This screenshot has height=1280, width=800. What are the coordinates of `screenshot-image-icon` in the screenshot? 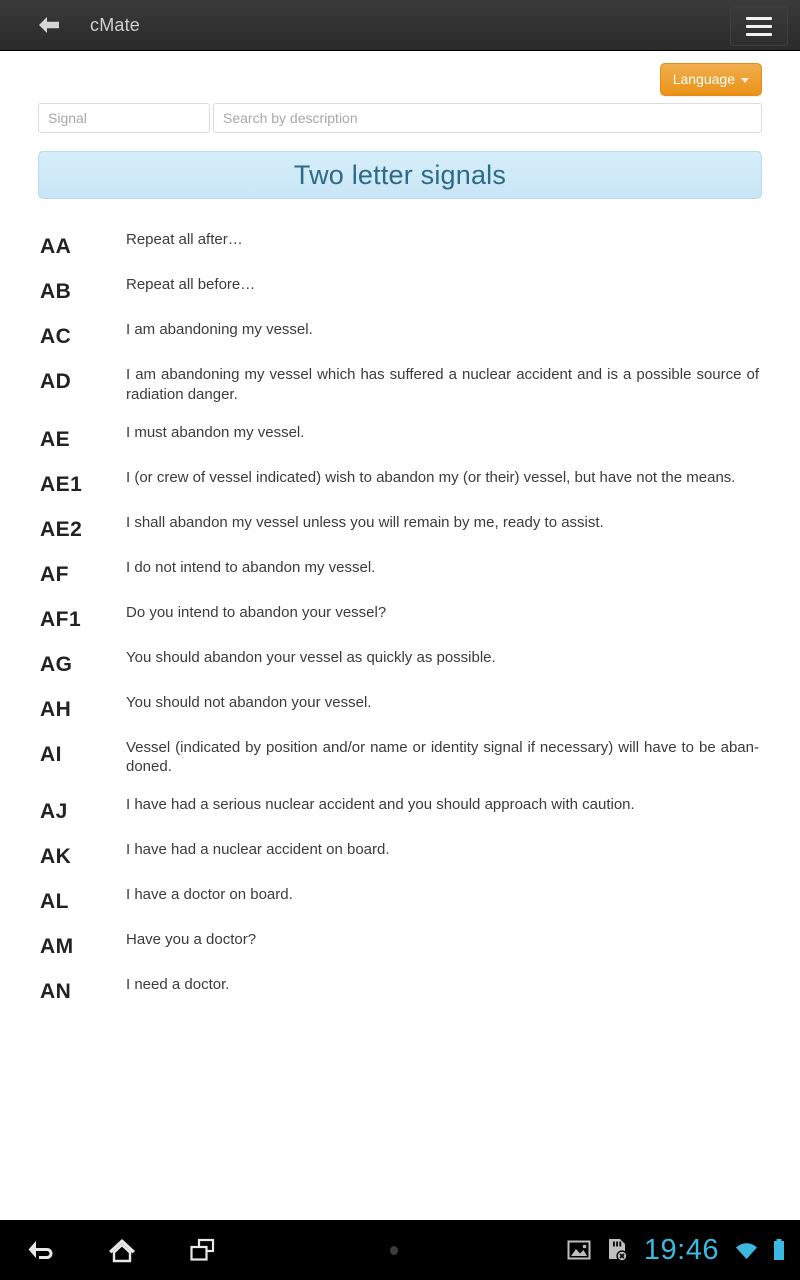 It's located at (579, 1250).